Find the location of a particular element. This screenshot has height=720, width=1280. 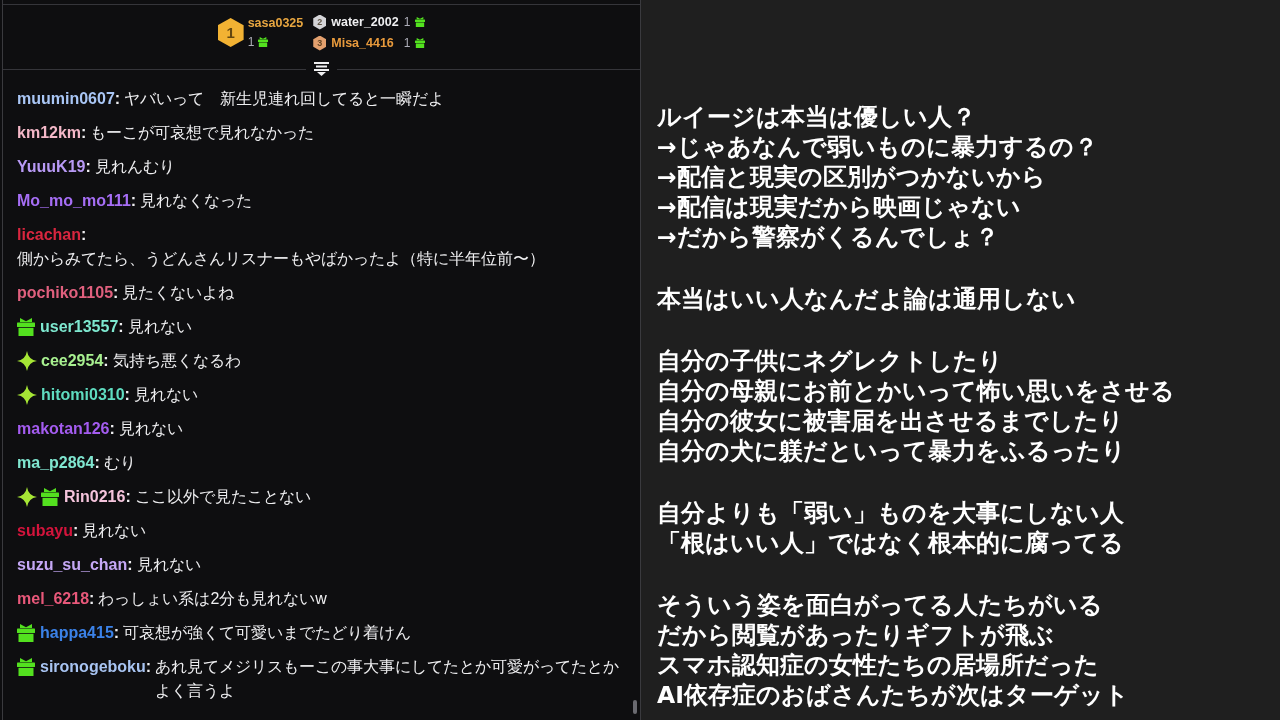

note-line: 「根はいい人」ではなく根本的に腐ってる is located at coordinates (890, 543).